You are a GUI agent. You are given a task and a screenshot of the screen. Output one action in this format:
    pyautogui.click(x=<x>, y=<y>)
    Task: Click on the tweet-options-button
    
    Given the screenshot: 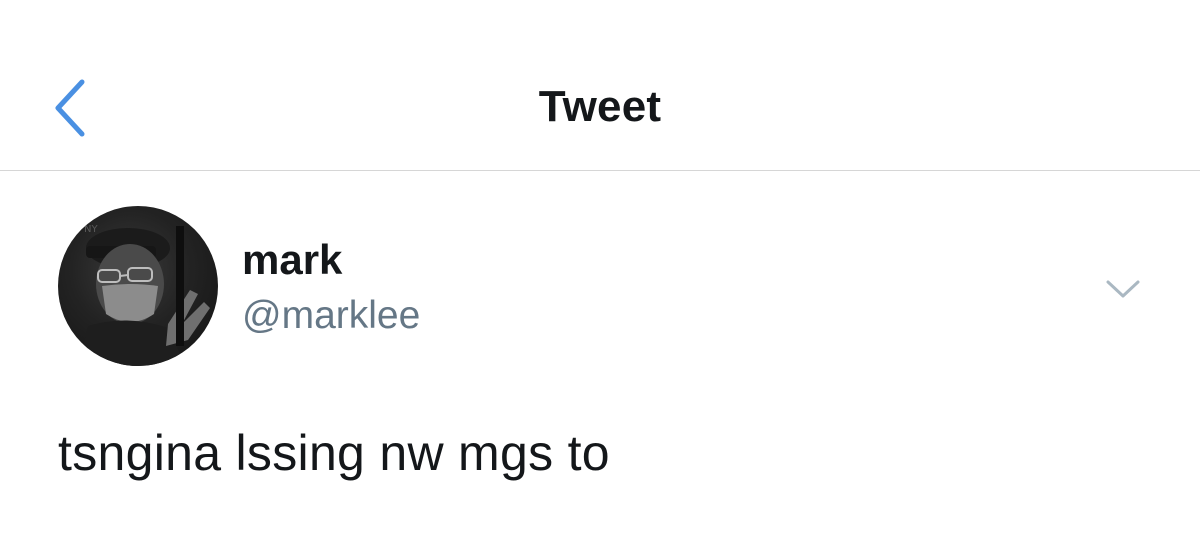 What is the action you would take?
    pyautogui.click(x=1123, y=288)
    